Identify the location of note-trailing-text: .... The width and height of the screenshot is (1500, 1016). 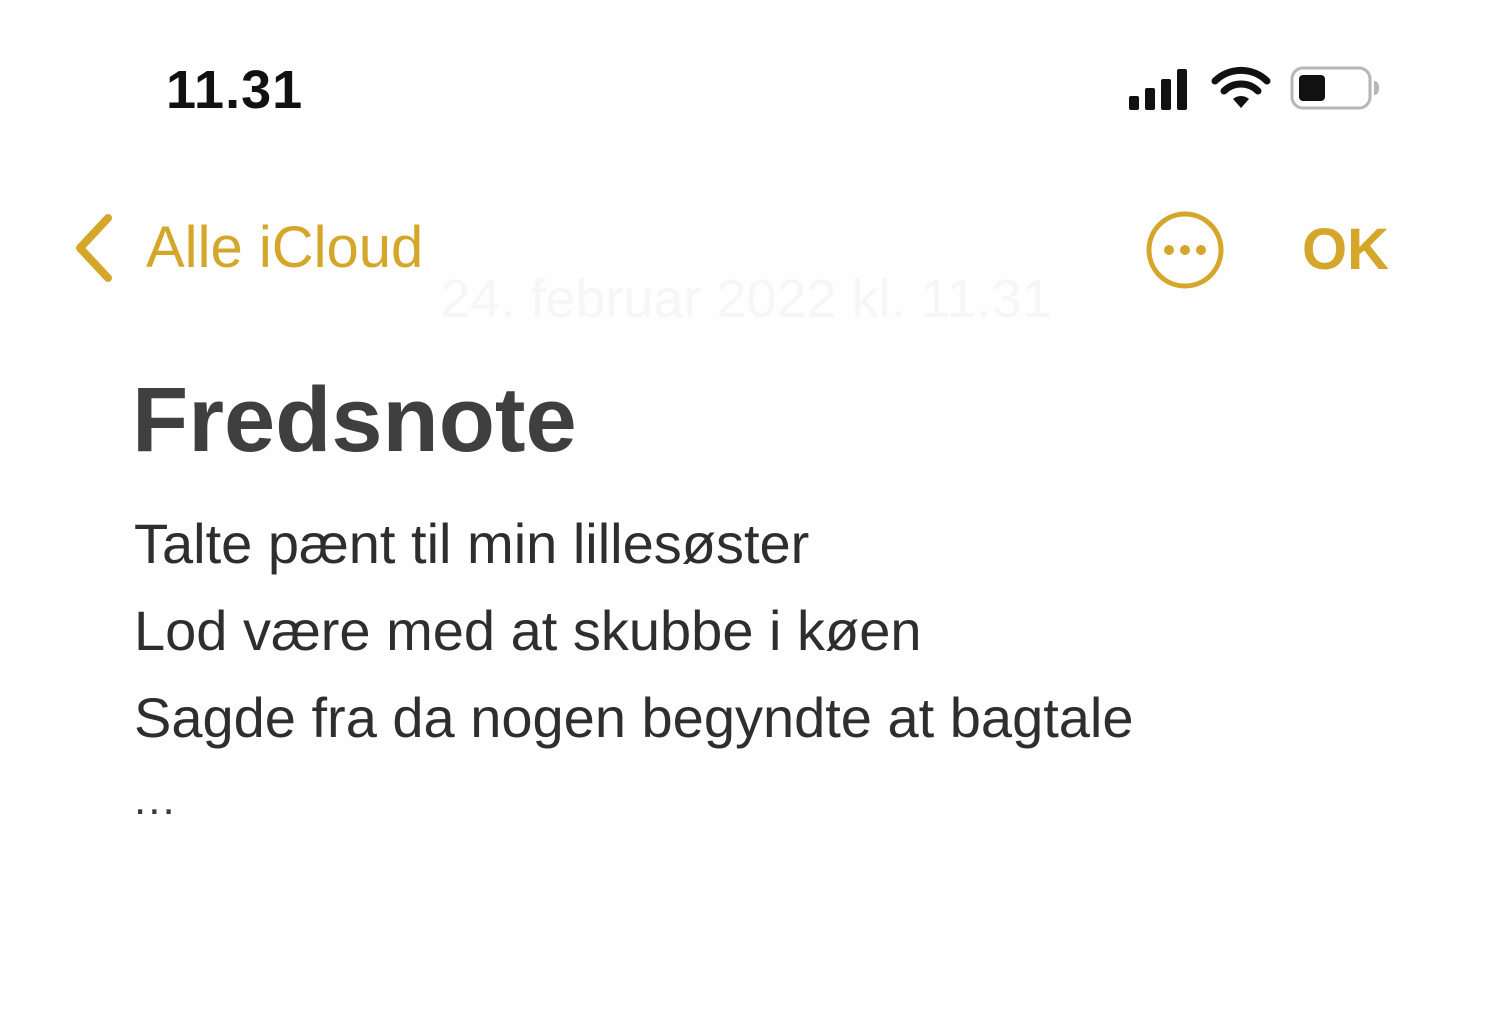
(155, 800).